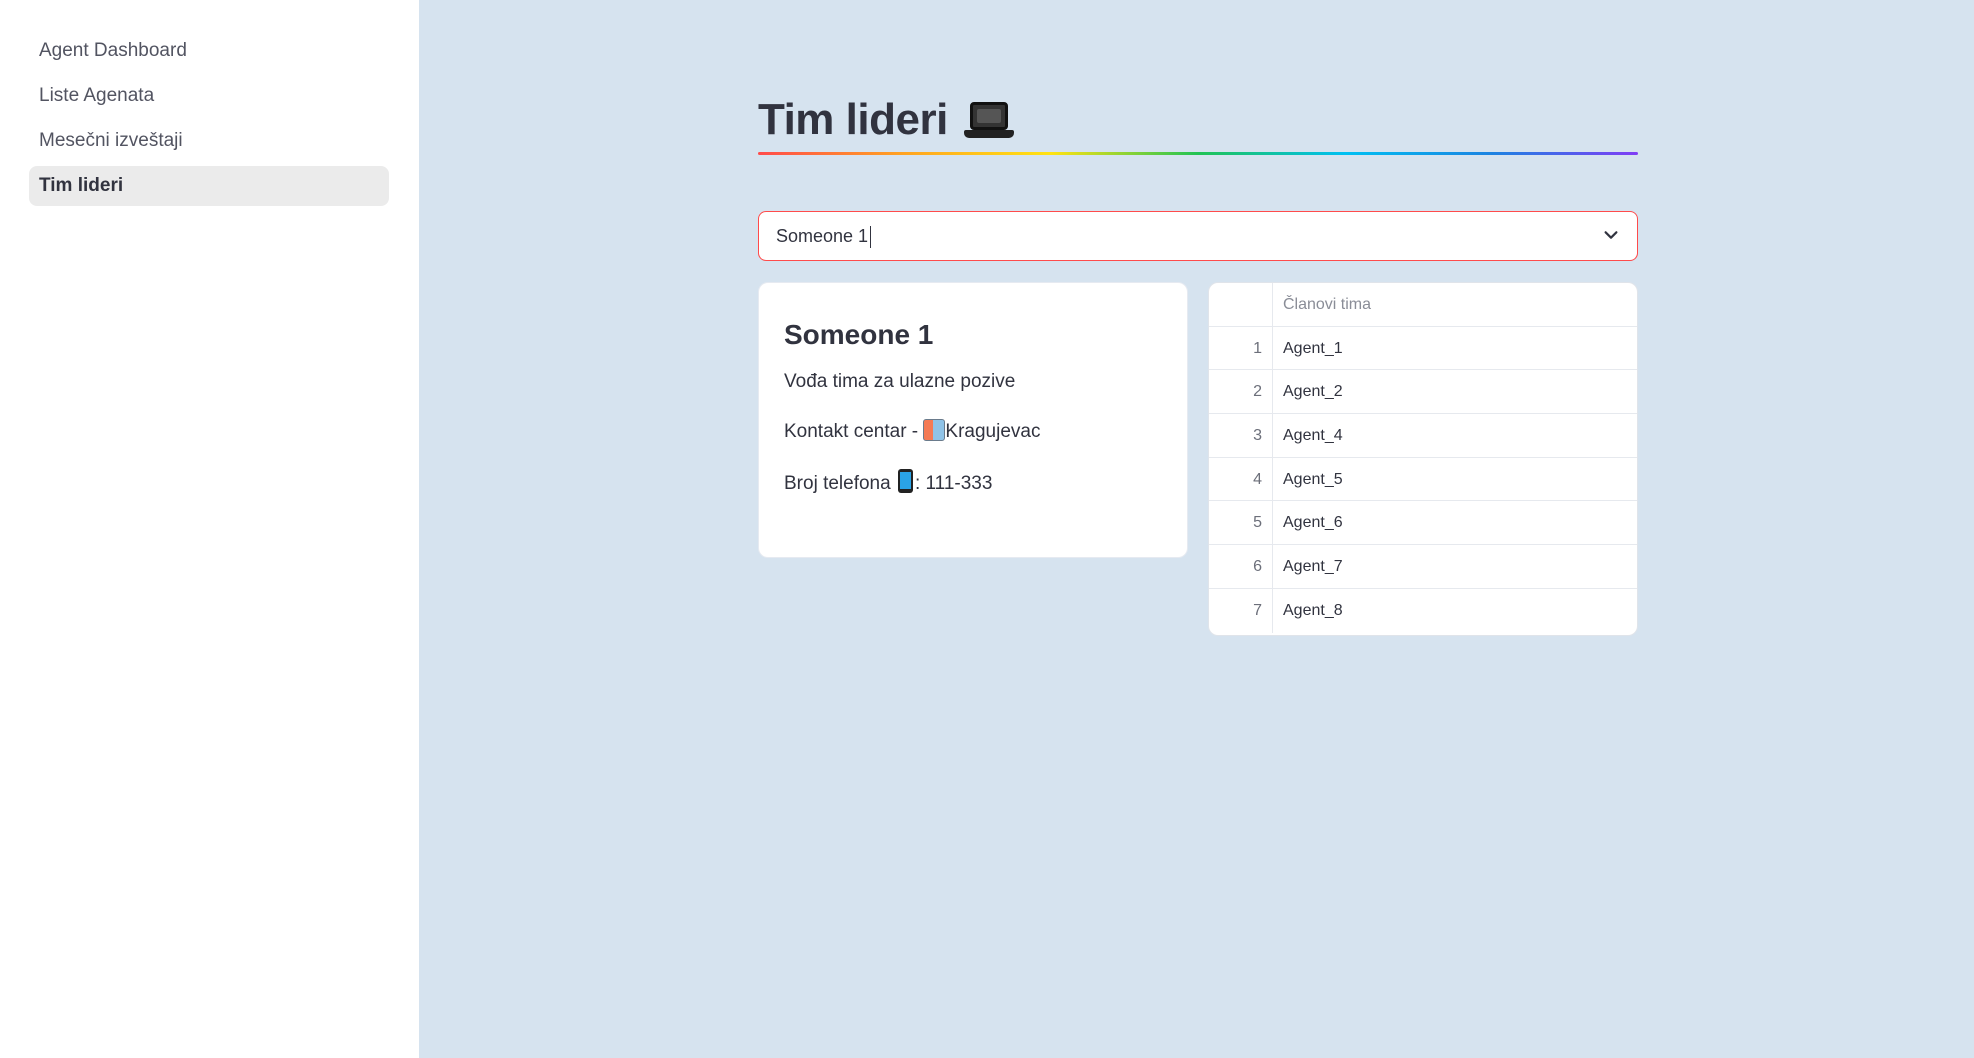 This screenshot has width=1974, height=1058. I want to click on row-index: 7, so click(1241, 610).